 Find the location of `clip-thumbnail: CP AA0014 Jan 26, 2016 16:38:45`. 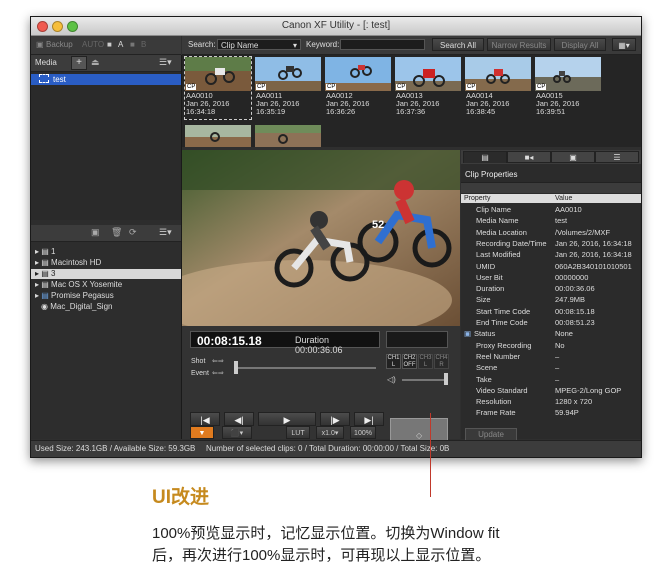

clip-thumbnail: CP AA0014 Jan 26, 2016 16:38:45 is located at coordinates (498, 88).